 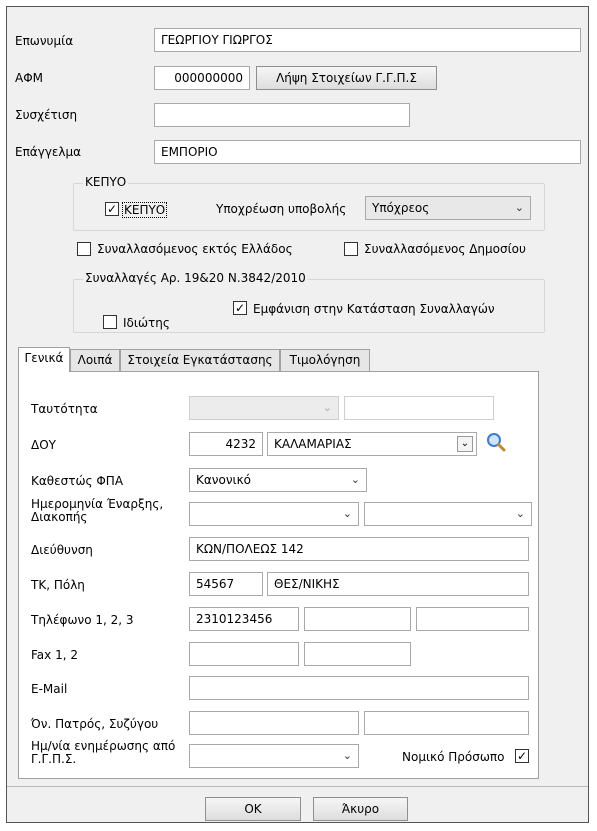 What do you see at coordinates (253, 809) in the screenshot?
I see `ok-button: OK` at bounding box center [253, 809].